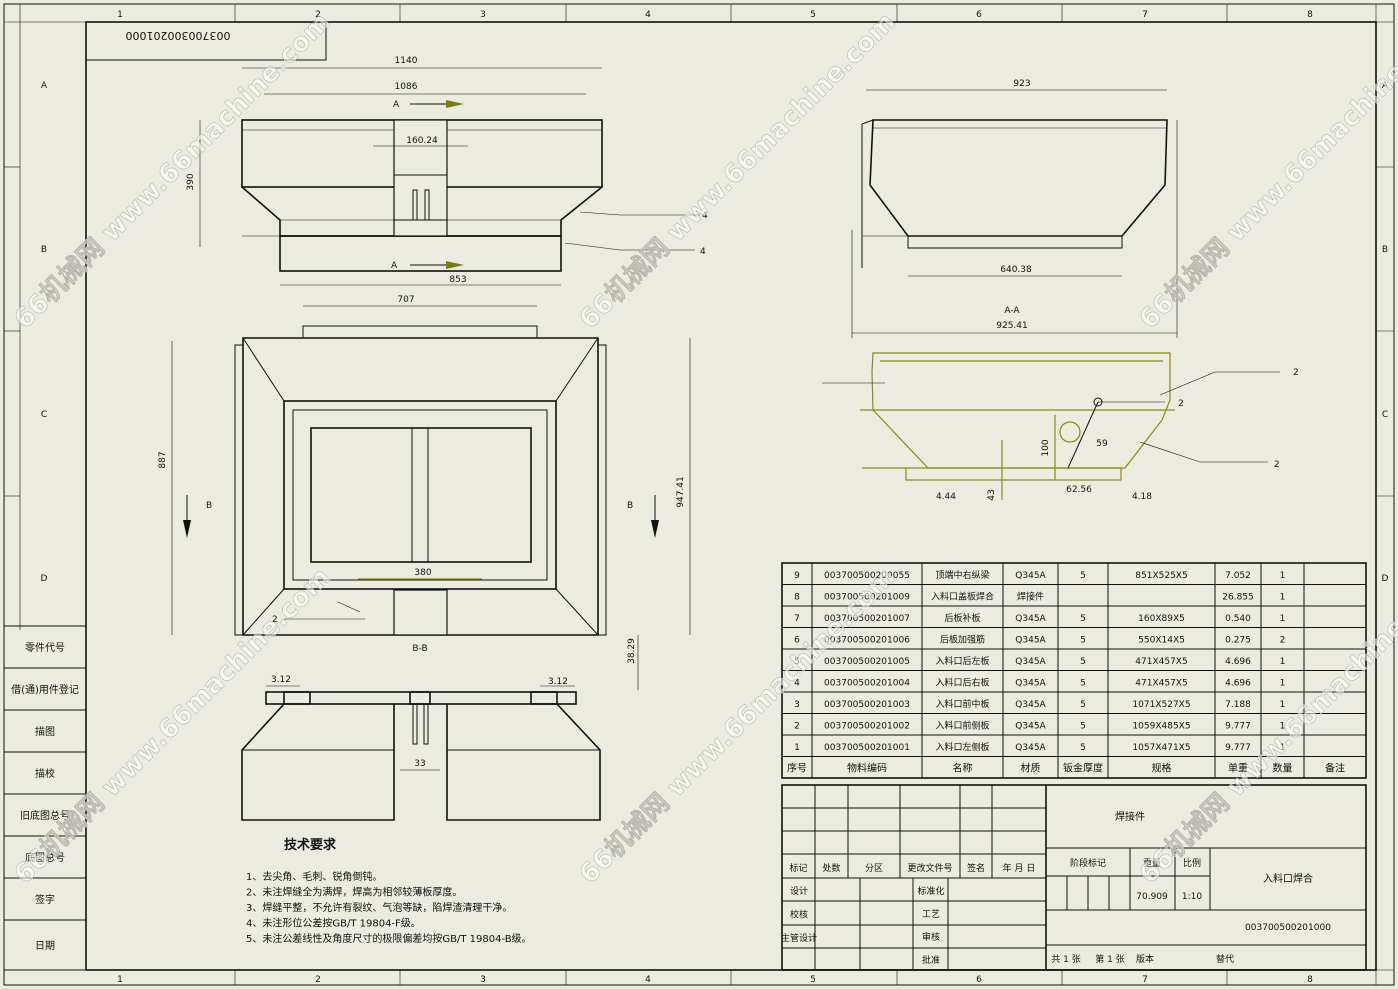 The height and width of the screenshot is (989, 1398). Describe the element at coordinates (558, 682) in the screenshot. I see `dim-bottom-right-gap: 3.12` at that location.